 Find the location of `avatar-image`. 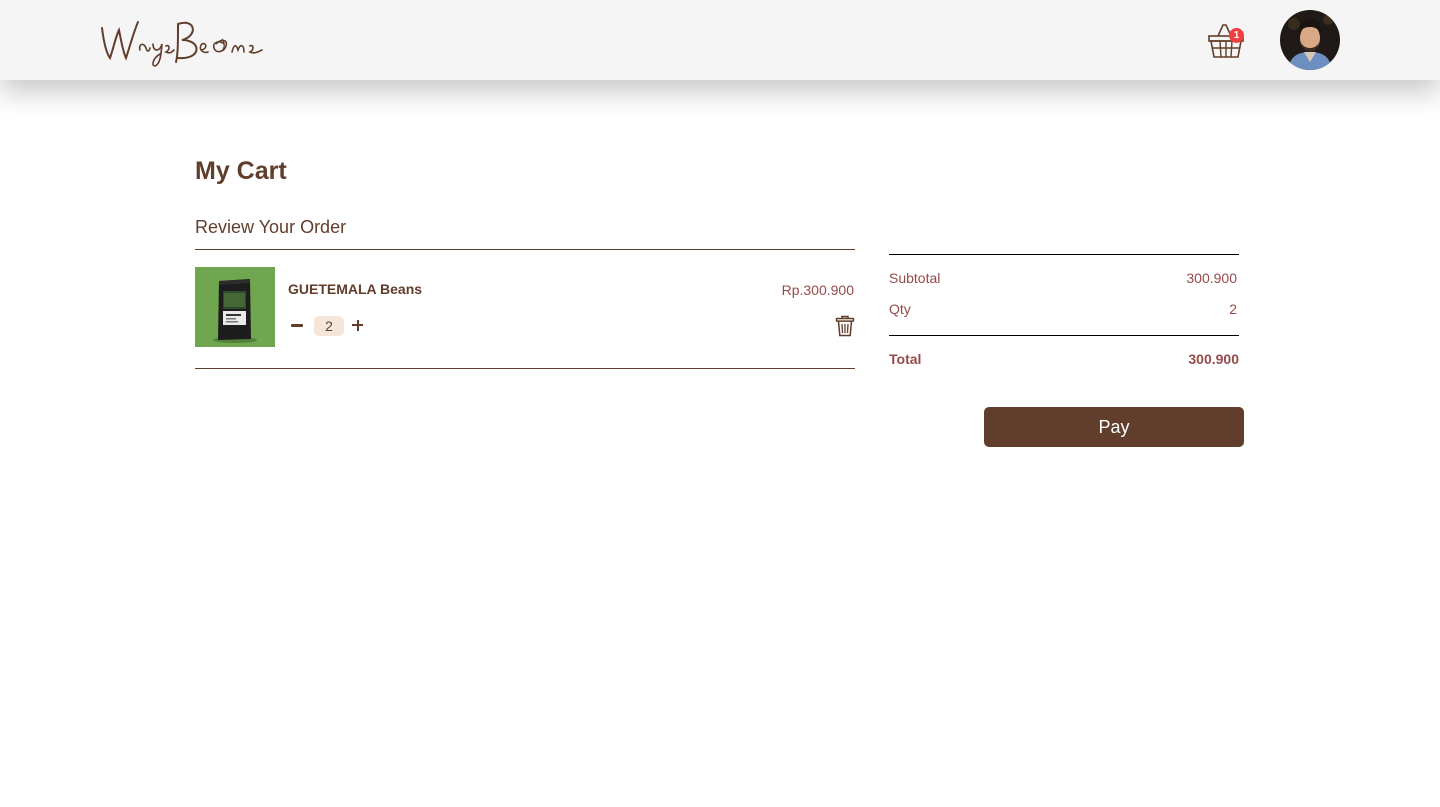

avatar-image is located at coordinates (1310, 40).